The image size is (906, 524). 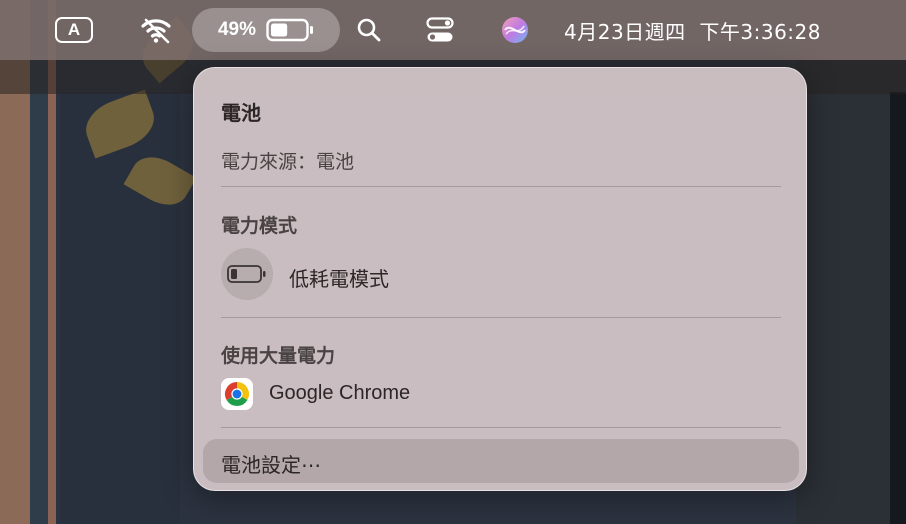 What do you see at coordinates (692, 31) in the screenshot?
I see `clock-text: 4月23日週四 下午3:36:28` at bounding box center [692, 31].